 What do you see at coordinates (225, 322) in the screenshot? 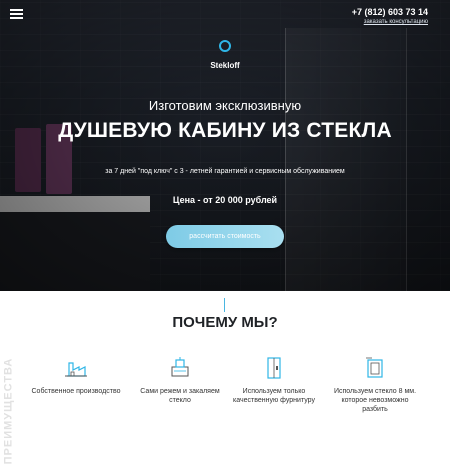
I see `section-title: ПОЧЕМУ МЫ?` at bounding box center [225, 322].